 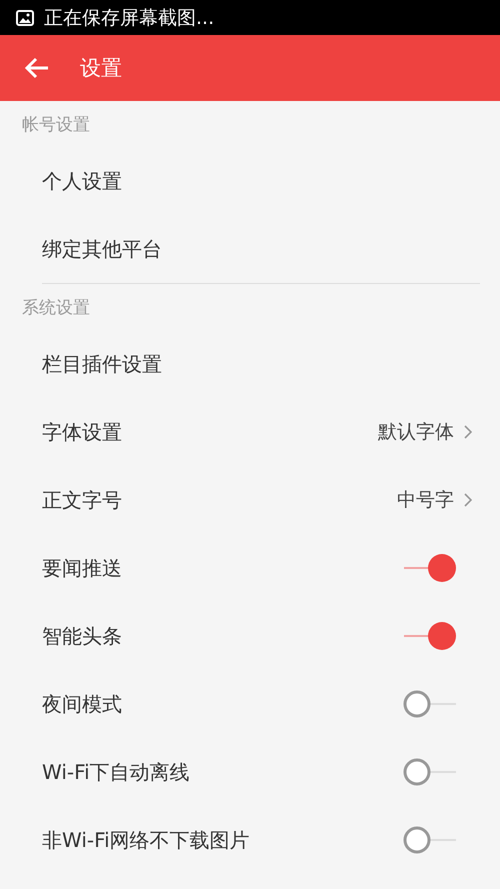 What do you see at coordinates (37, 68) in the screenshot?
I see `back-button` at bounding box center [37, 68].